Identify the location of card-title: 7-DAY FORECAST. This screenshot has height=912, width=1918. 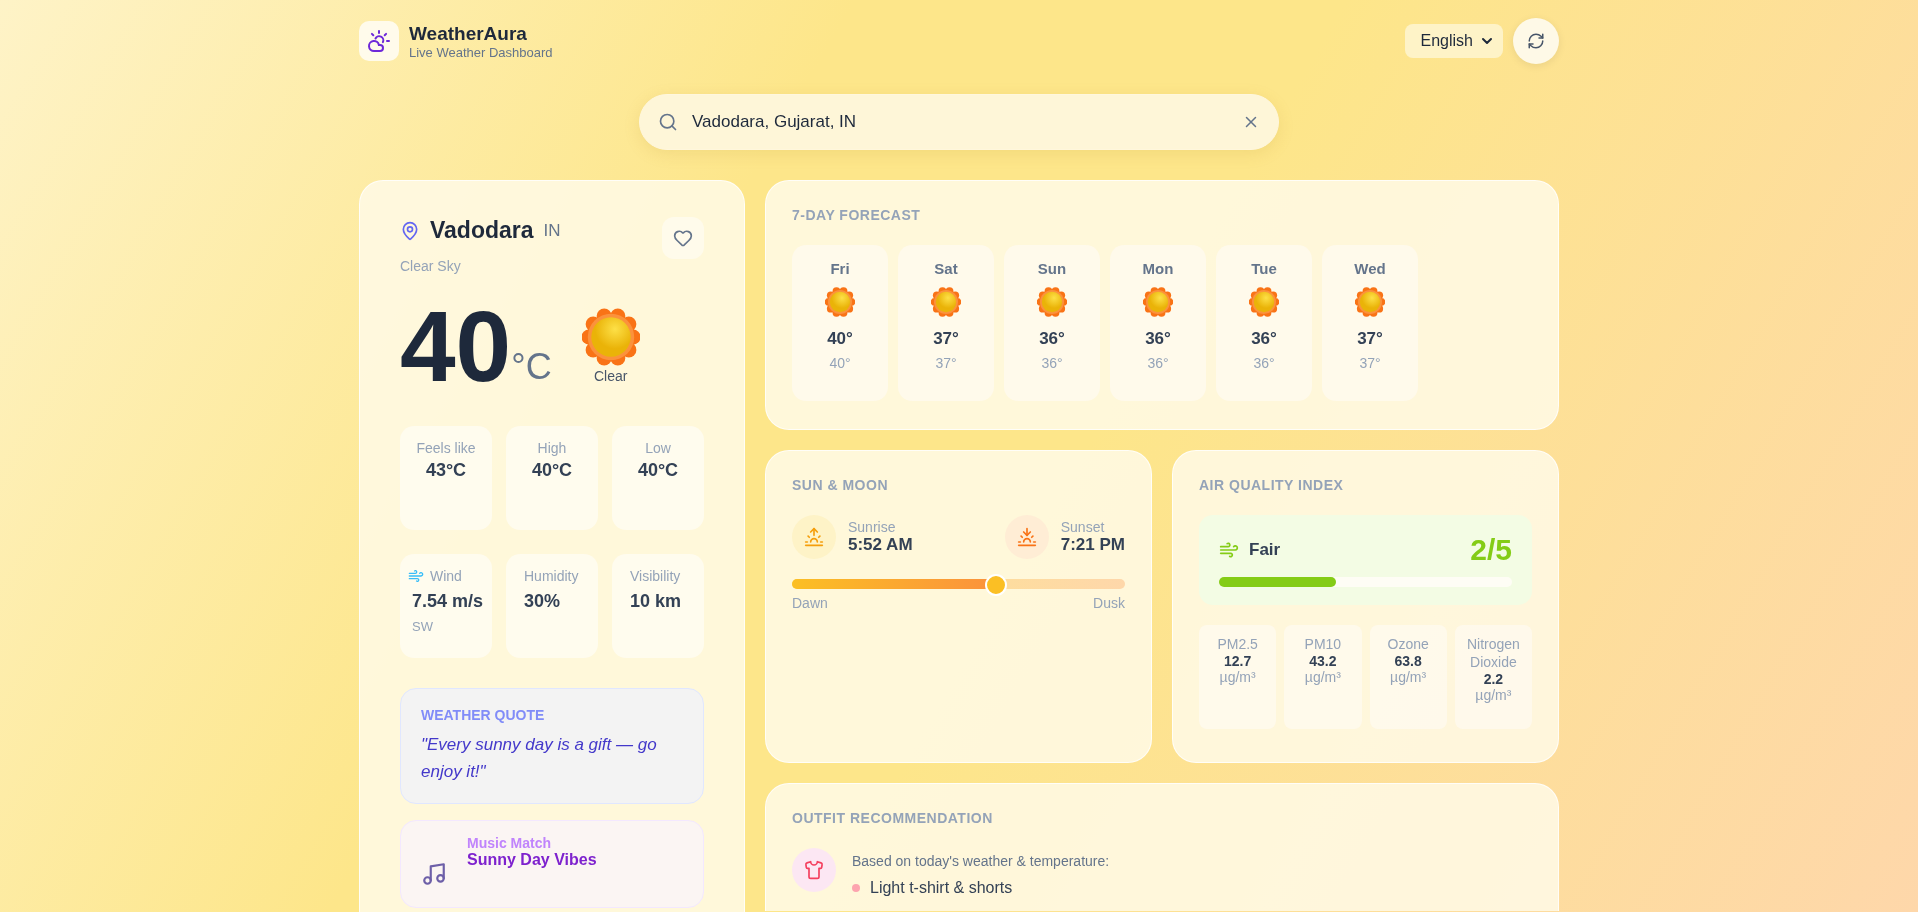
(857, 215).